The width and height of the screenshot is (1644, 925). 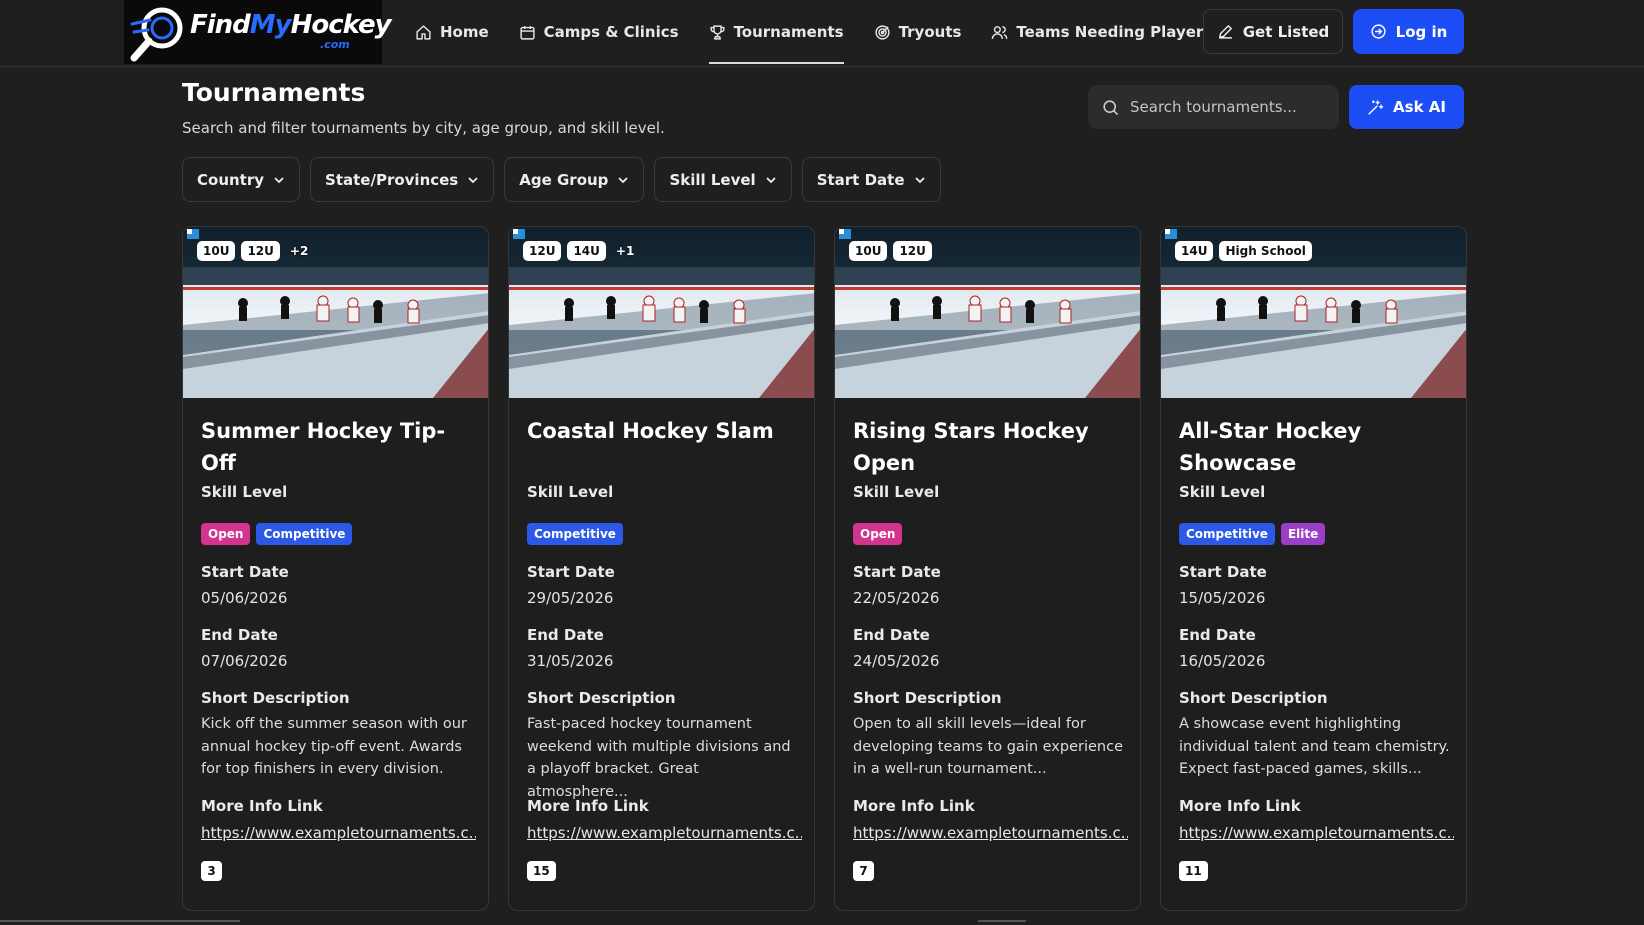 I want to click on age-tags: 12U 14U +1, so click(x=580, y=251).